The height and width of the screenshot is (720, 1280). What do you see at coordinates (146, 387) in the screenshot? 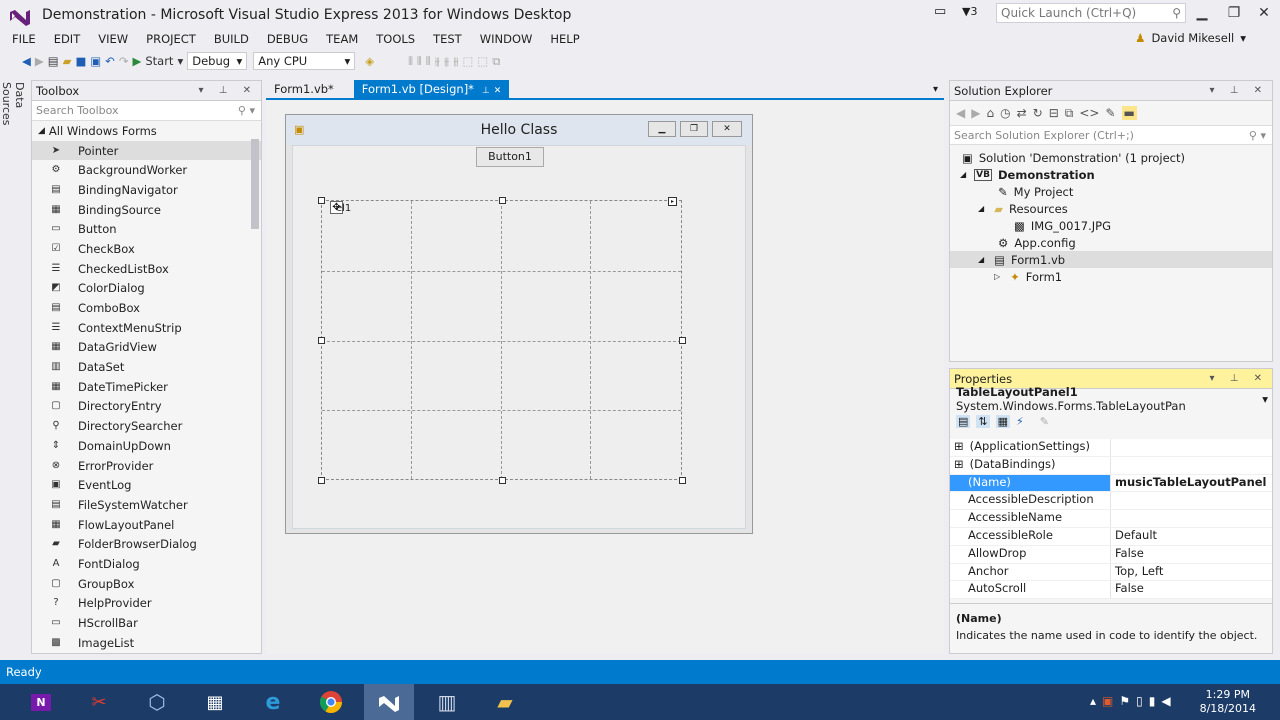
I see `toolbox-item: ▦ DateTimePicker` at bounding box center [146, 387].